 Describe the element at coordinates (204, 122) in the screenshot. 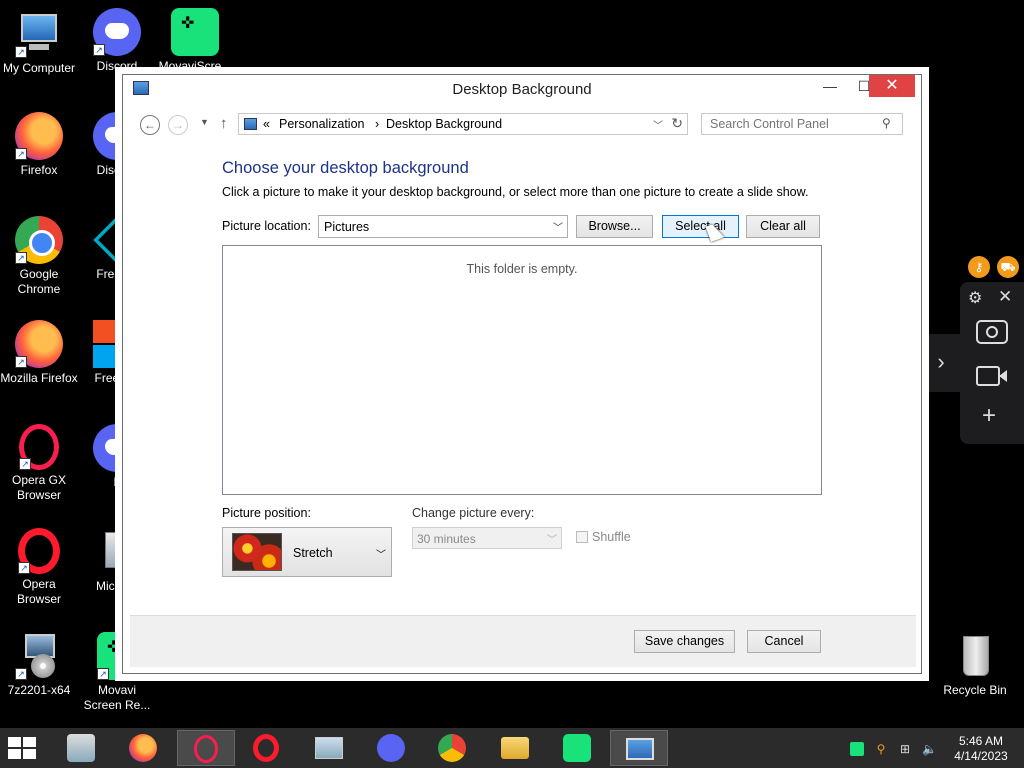

I see `recent-locations-dropdown: ▼` at that location.